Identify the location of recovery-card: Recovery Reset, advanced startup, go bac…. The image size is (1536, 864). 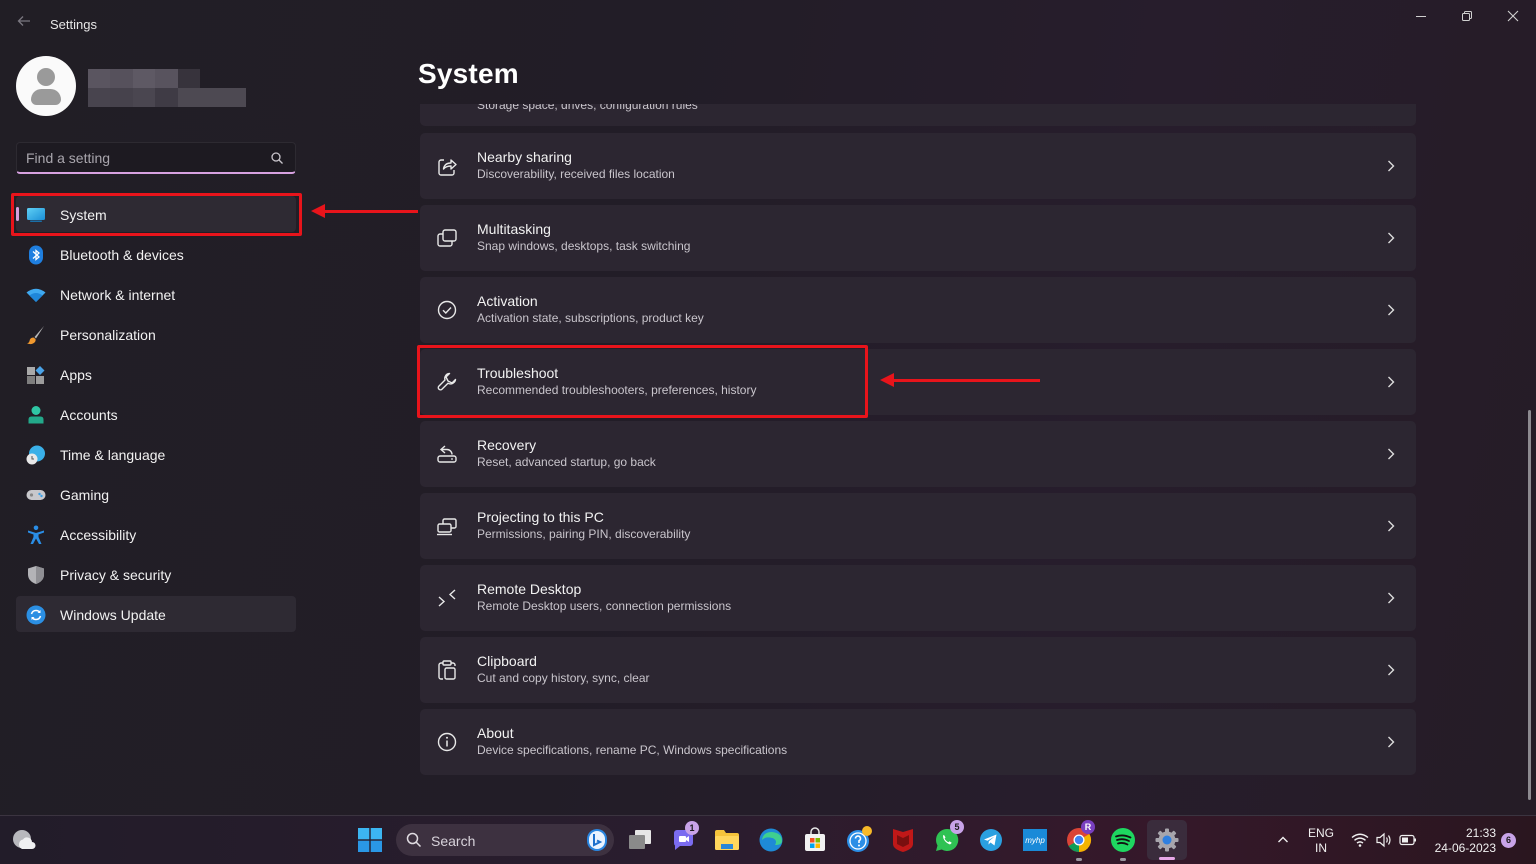
(918, 454).